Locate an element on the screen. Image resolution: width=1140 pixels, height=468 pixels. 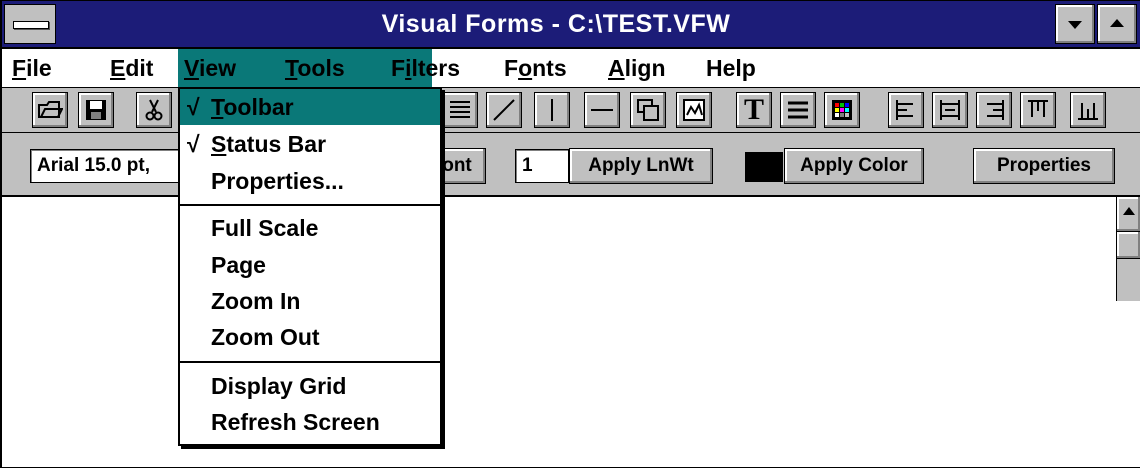
menu-fonts-label: nts is located at coordinates (549, 68).